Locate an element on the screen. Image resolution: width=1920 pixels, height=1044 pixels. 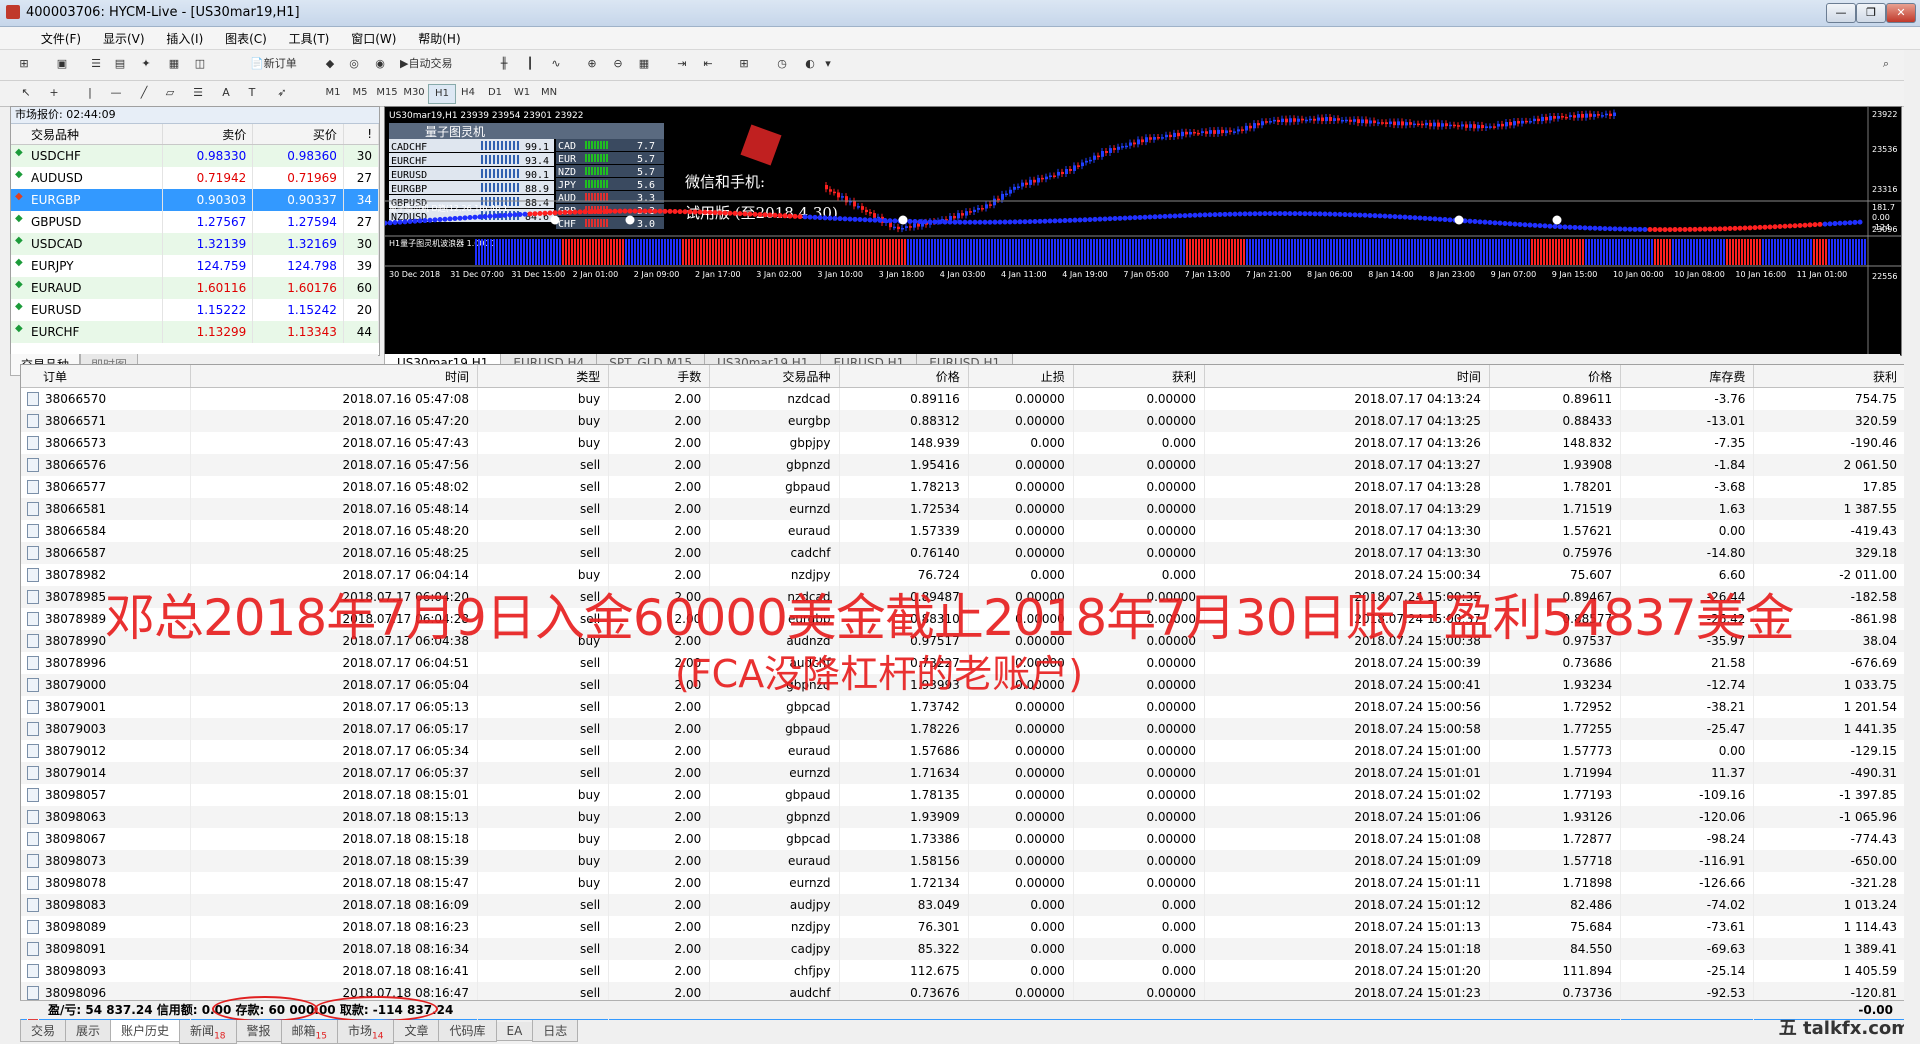
navigator-icon: ✦ is located at coordinates (146, 64).